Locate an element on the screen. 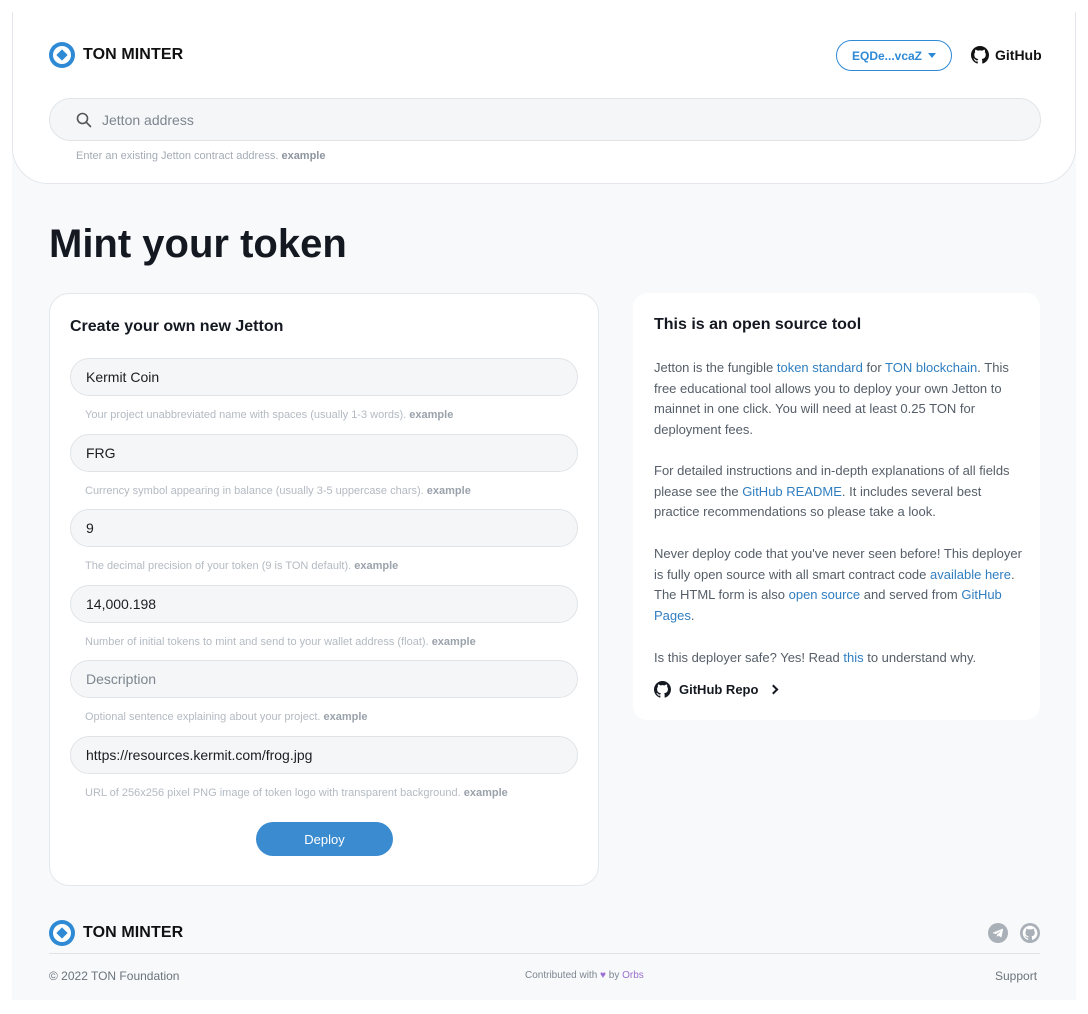 This screenshot has width=1088, height=1014. token-standard-link: token standard is located at coordinates (820, 367).